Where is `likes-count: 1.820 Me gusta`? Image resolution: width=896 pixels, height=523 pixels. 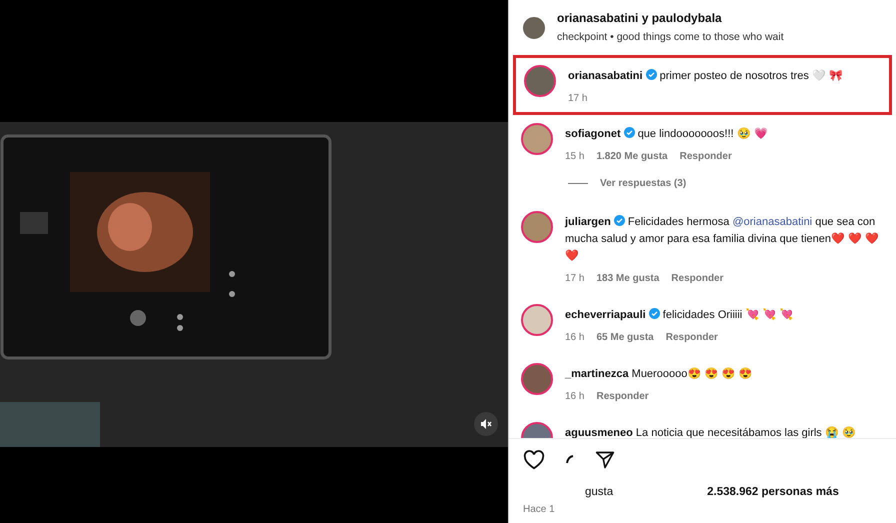 likes-count: 1.820 Me gusta is located at coordinates (632, 156).